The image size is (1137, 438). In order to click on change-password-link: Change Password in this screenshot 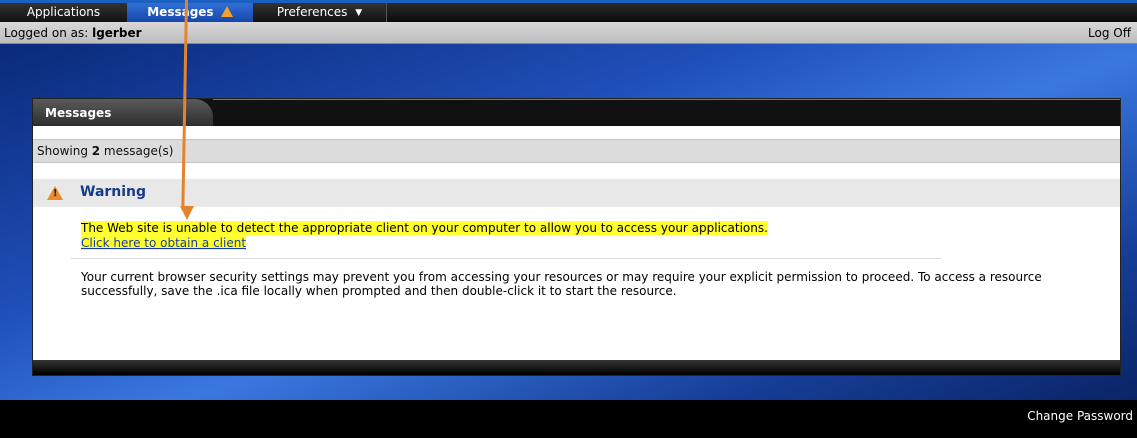, I will do `click(1080, 416)`.